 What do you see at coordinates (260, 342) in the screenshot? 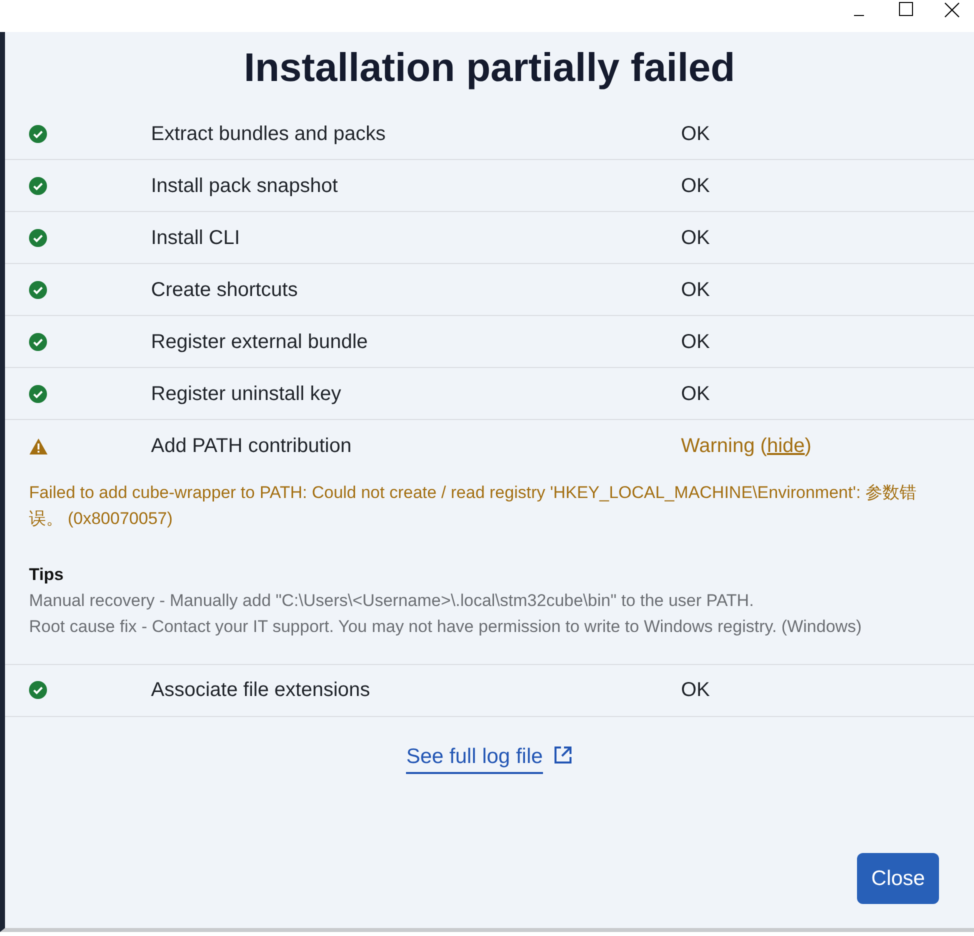
I see `step-label: Register external bundle` at bounding box center [260, 342].